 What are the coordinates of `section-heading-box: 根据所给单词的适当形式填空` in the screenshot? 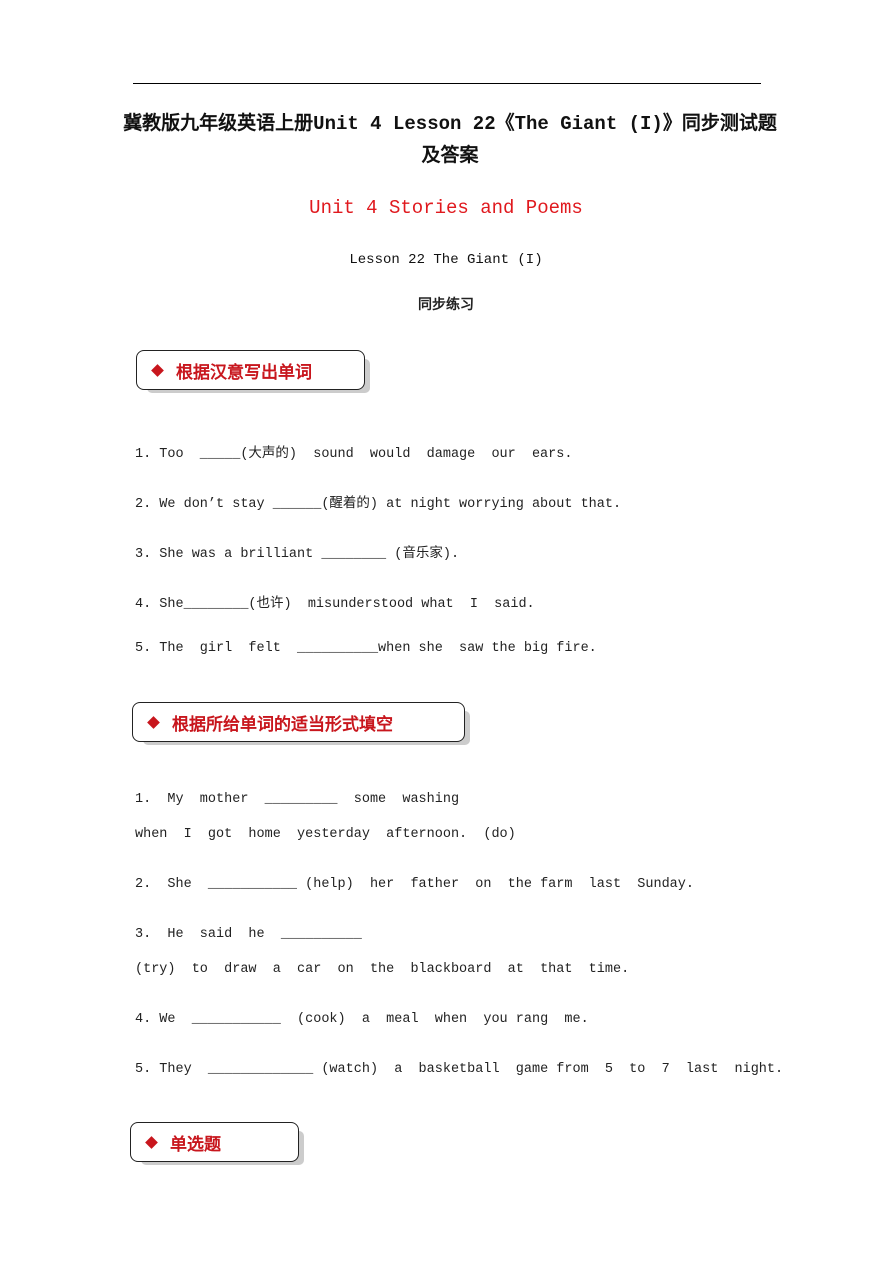 It's located at (298, 722).